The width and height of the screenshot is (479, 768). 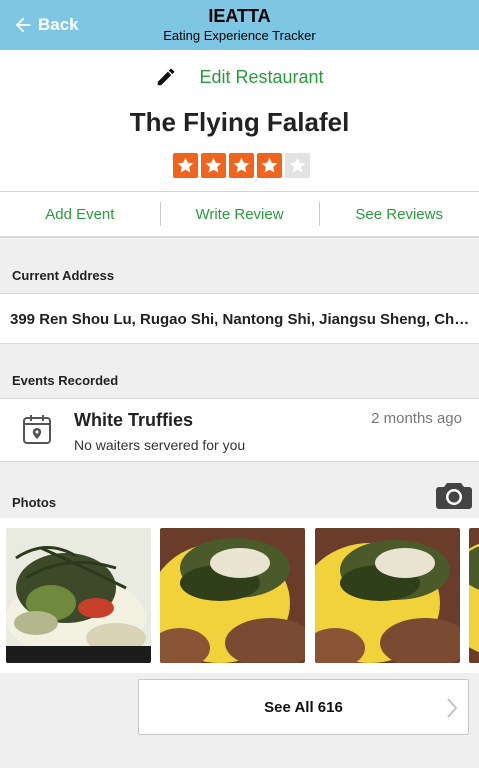 What do you see at coordinates (80, 214) in the screenshot?
I see `add-event-button: Add Event` at bounding box center [80, 214].